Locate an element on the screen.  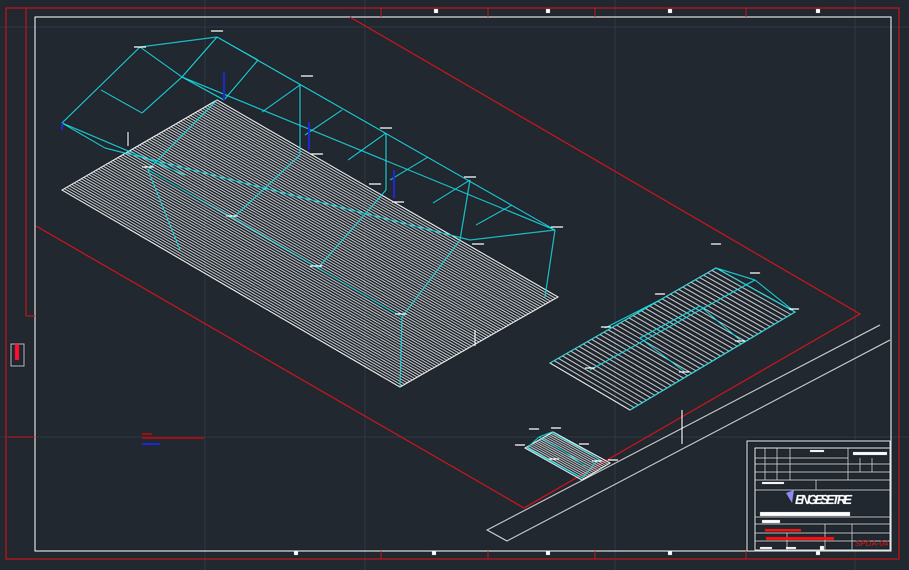
annotation-mark is located at coordinates (173, 439).